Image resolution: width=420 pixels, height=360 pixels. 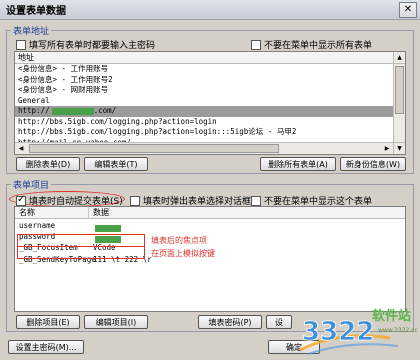 I want to click on hide-all-forms-check-label: 不要在菜单中显示所有表单, so click(x=318, y=46).